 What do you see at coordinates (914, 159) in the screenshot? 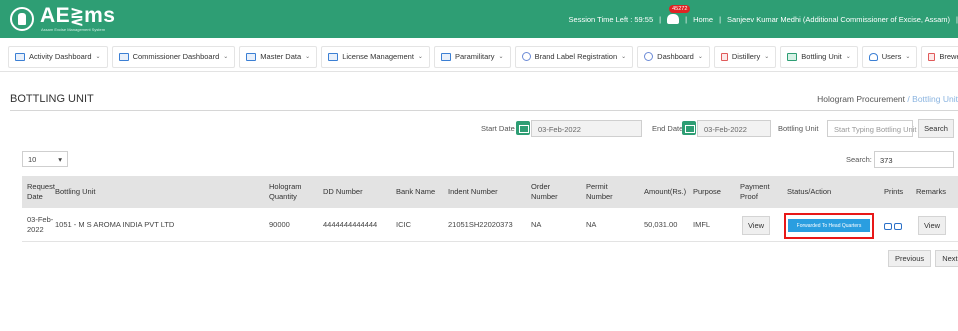
I see `table-search-input: 373` at bounding box center [914, 159].